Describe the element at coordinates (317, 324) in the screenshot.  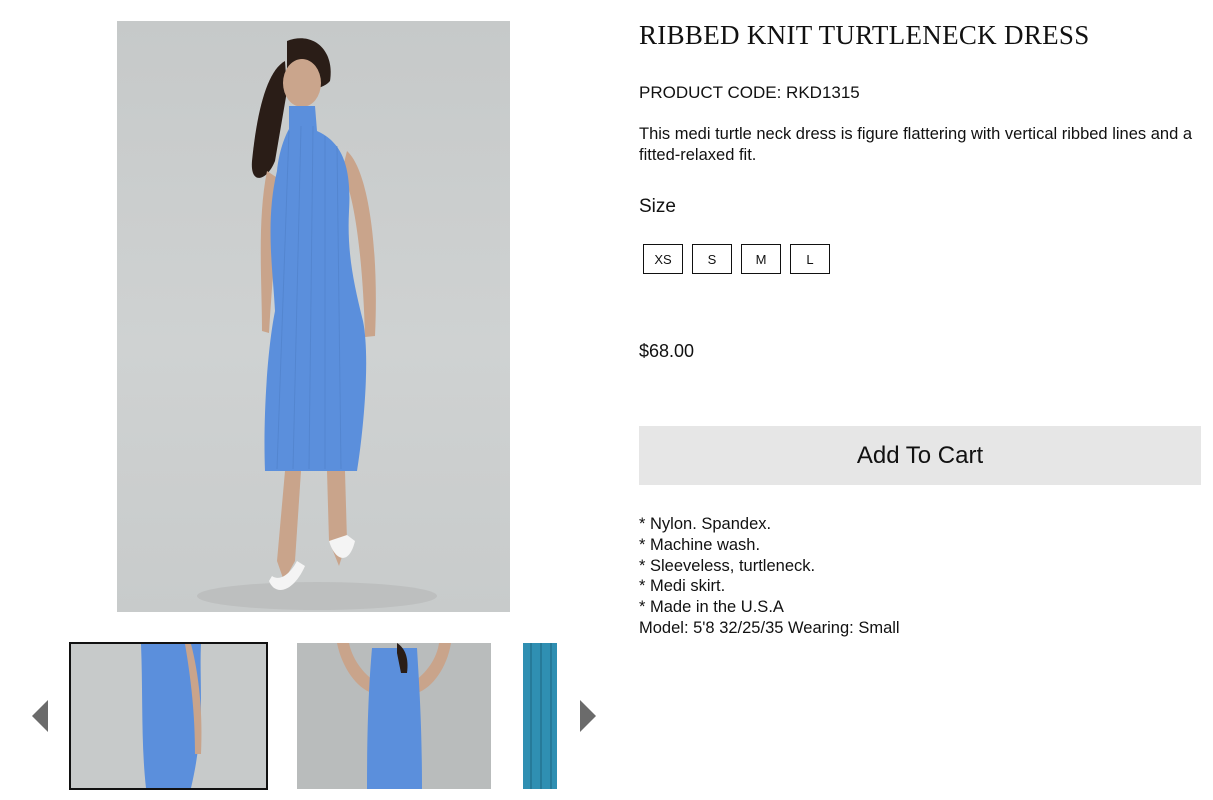
I see `model-figure-illustration` at that location.